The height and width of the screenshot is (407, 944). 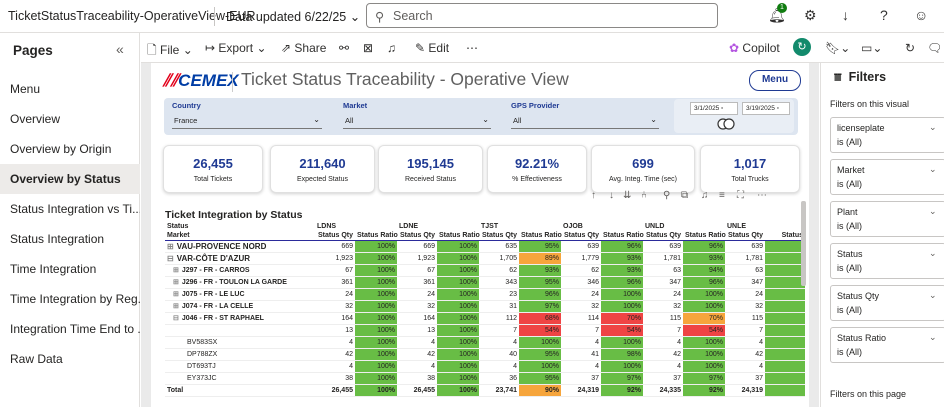 I want to click on row-label: ⊞ J074 - FR - LA CELLE, so click(x=240, y=306).